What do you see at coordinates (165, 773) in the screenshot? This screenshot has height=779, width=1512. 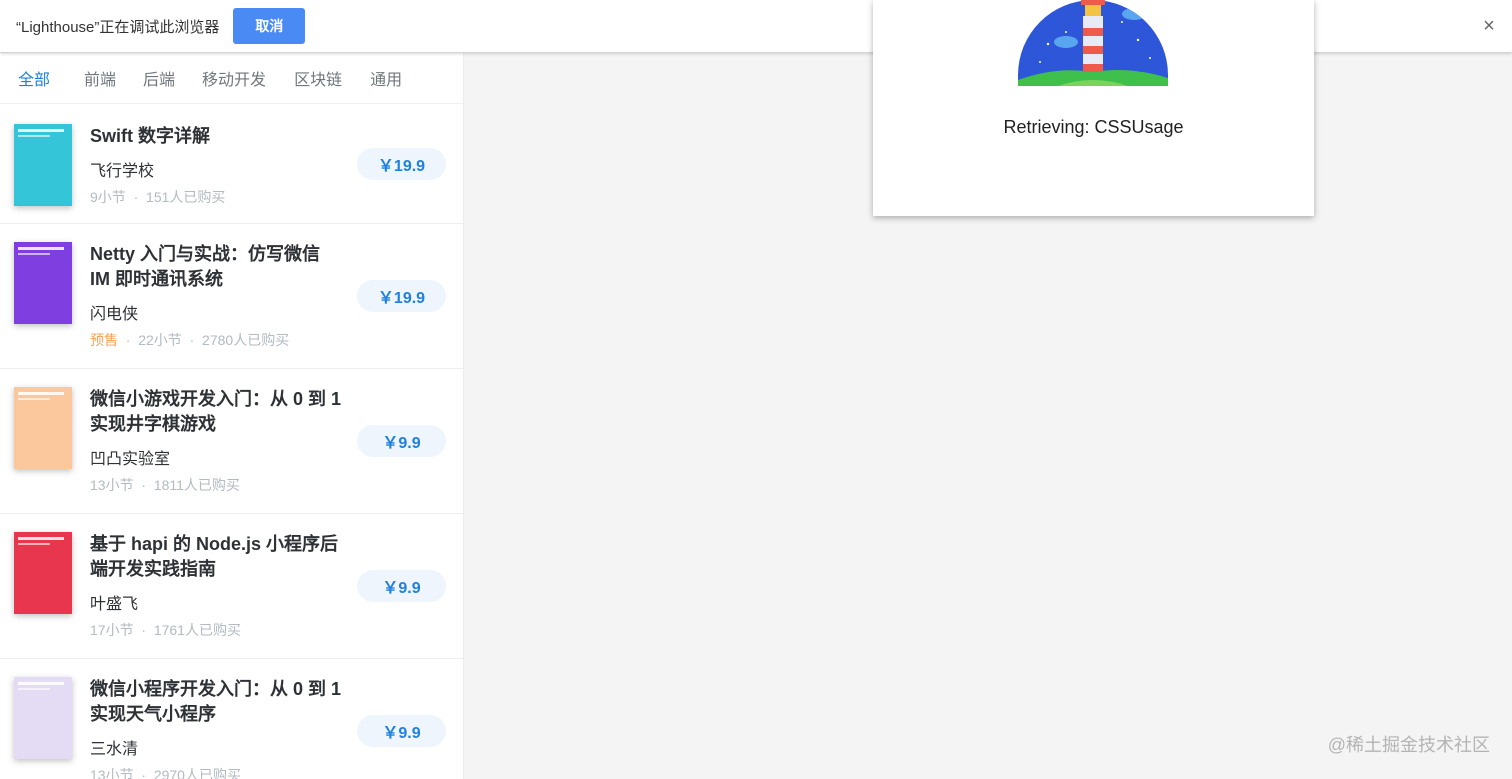 I see `book-meta: 13小节 · 2970人已购买` at bounding box center [165, 773].